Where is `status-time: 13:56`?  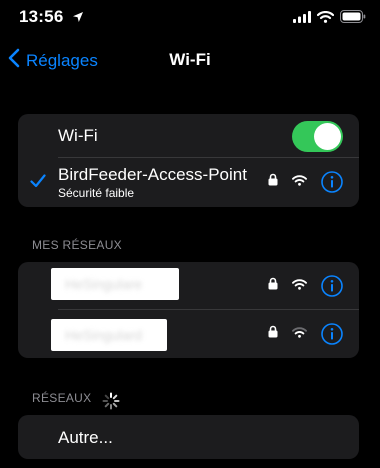
status-time: 13:56 is located at coordinates (41, 16).